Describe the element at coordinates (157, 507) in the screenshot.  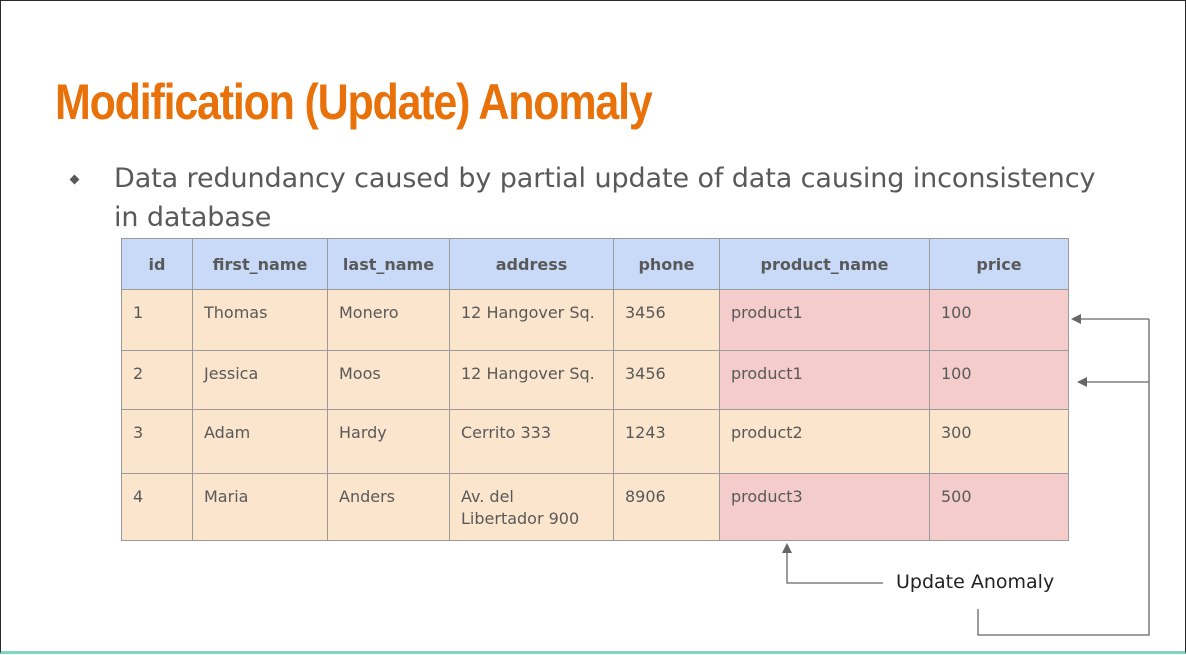
I see `table-cell: 4` at that location.